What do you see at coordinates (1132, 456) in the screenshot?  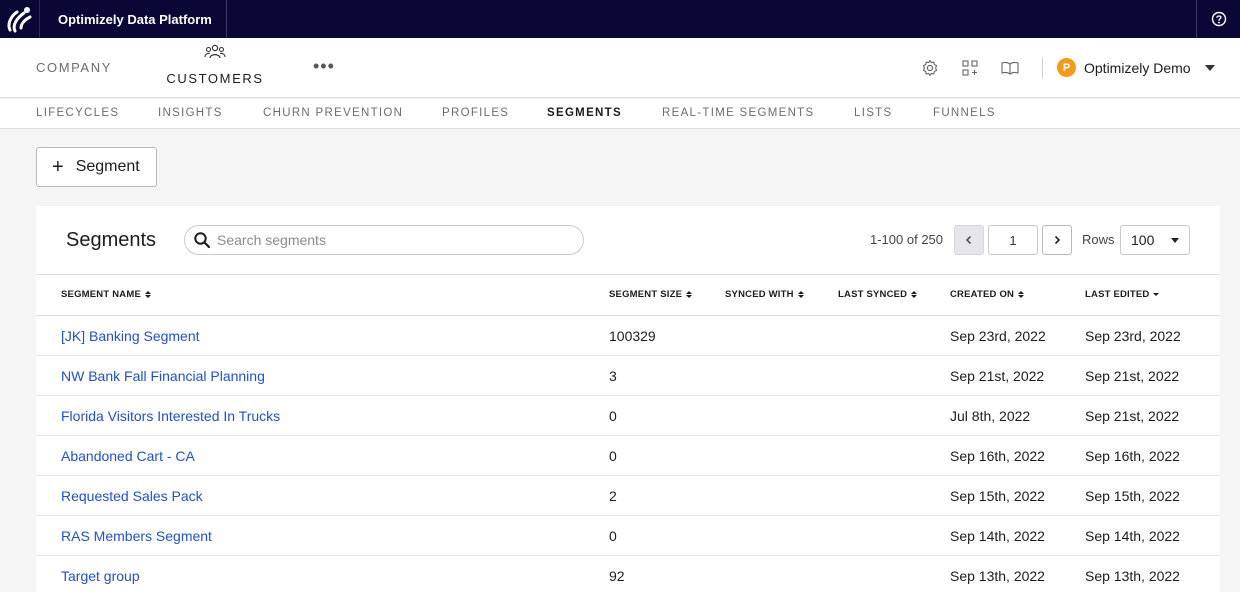 I see `last-edited: Sep 16th, 2022` at bounding box center [1132, 456].